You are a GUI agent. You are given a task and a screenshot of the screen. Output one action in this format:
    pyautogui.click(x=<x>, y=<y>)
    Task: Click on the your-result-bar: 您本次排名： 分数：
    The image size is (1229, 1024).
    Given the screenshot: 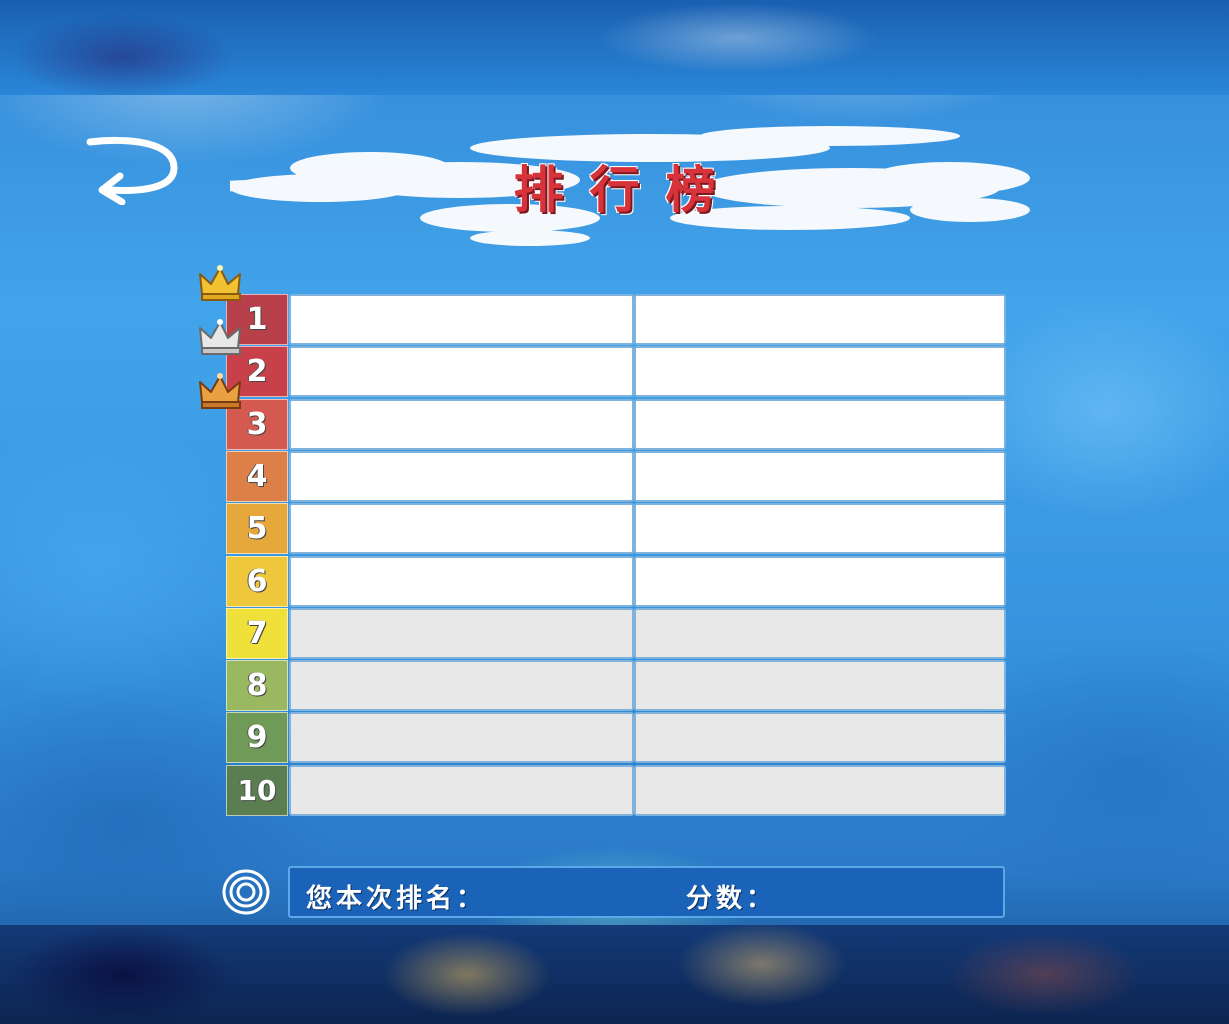 What is the action you would take?
    pyautogui.click(x=646, y=892)
    